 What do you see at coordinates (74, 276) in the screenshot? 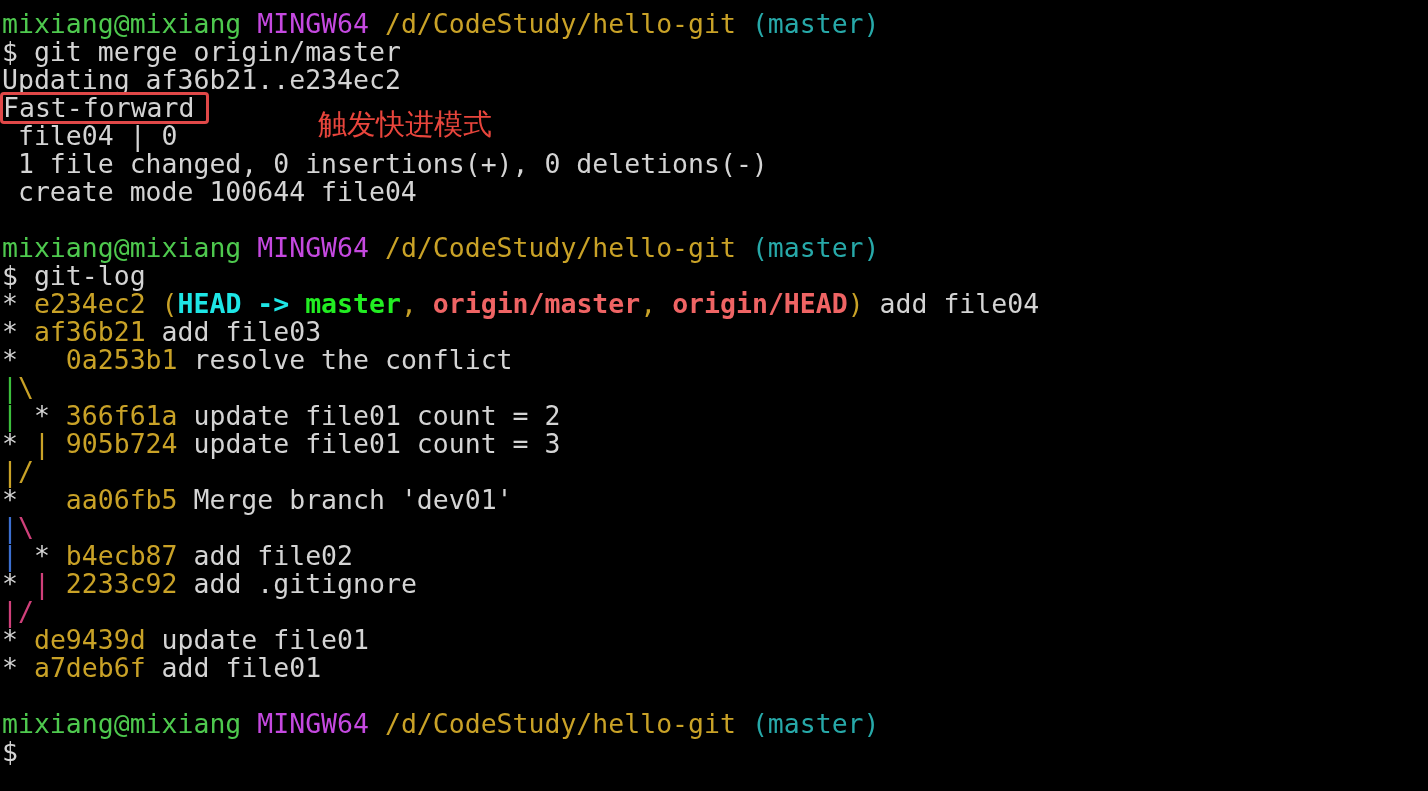
I see `terminal-line: $ git-log` at bounding box center [74, 276].